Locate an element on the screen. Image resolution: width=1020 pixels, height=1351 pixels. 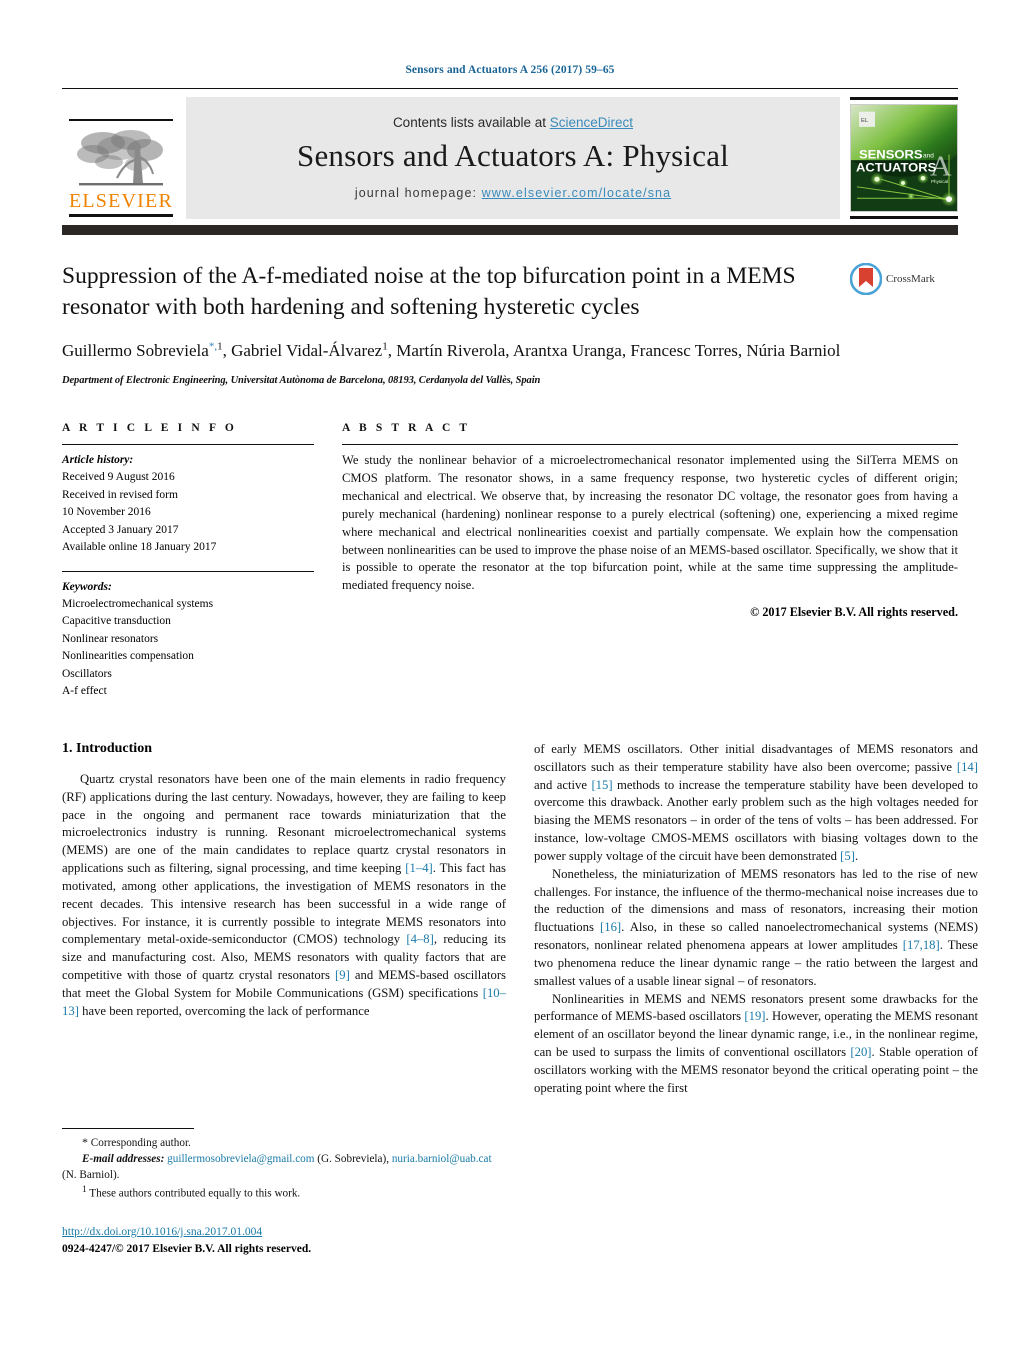
logo-rule-bottom is located at coordinates (121, 215).